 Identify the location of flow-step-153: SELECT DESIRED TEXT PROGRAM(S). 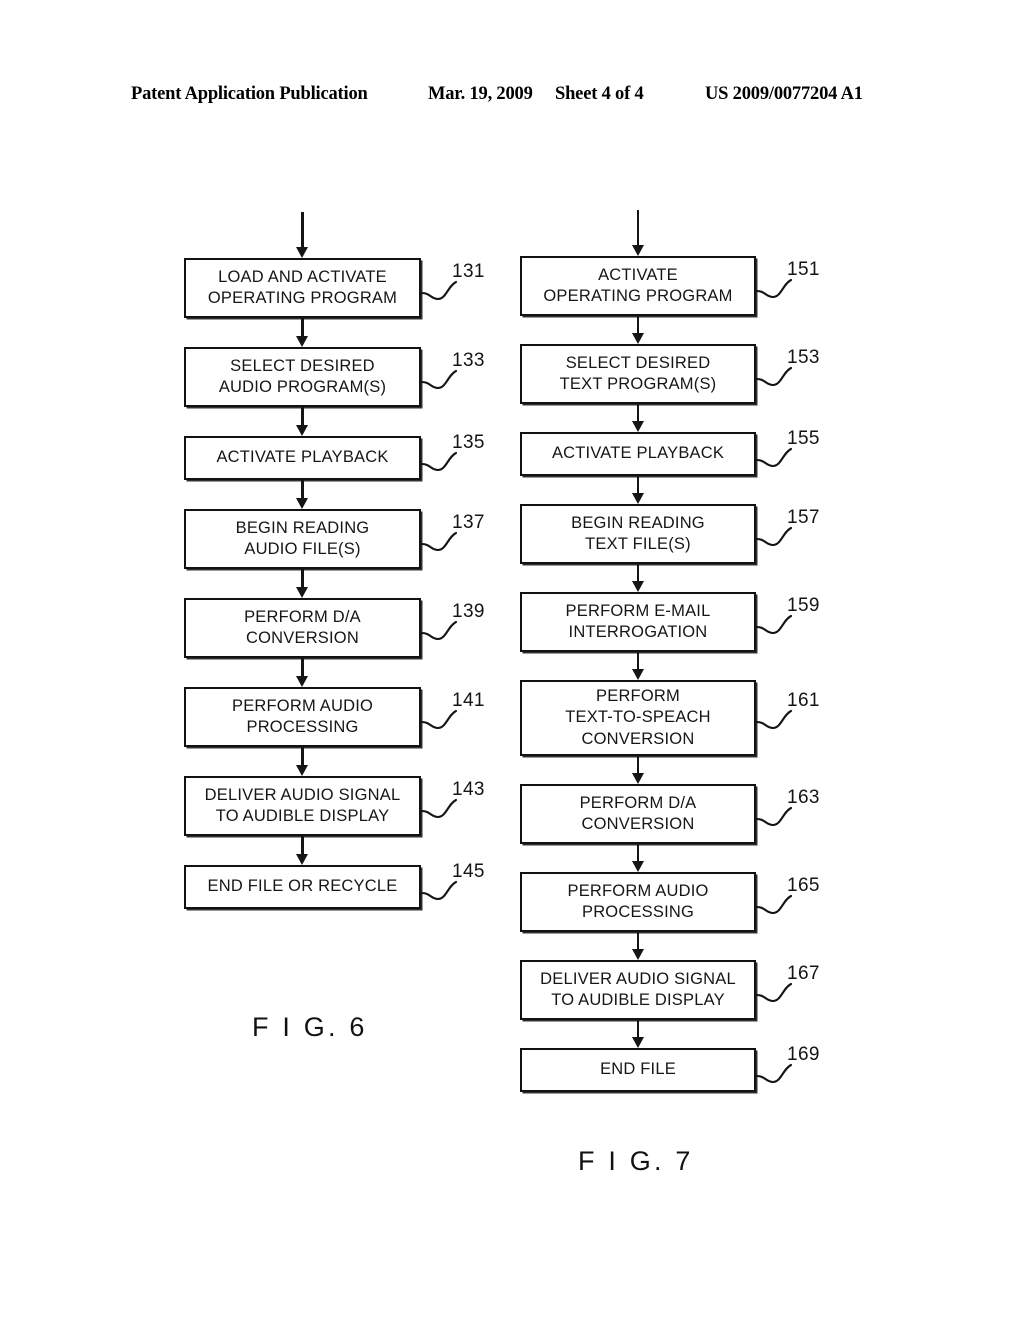
(638, 374).